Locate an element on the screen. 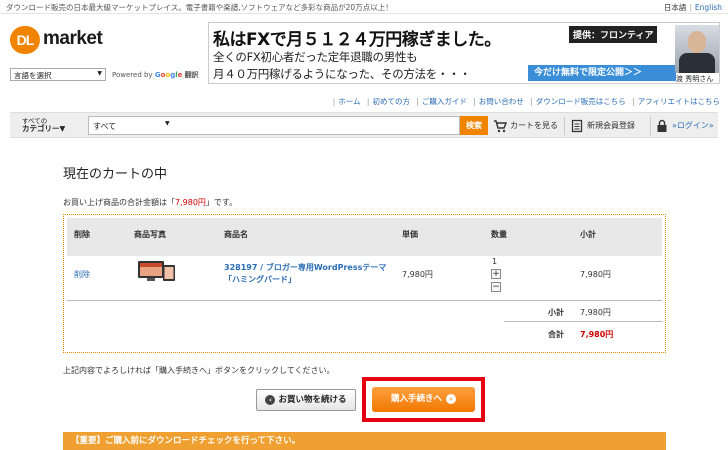  register-link: 新規会員登録 is located at coordinates (602, 126).